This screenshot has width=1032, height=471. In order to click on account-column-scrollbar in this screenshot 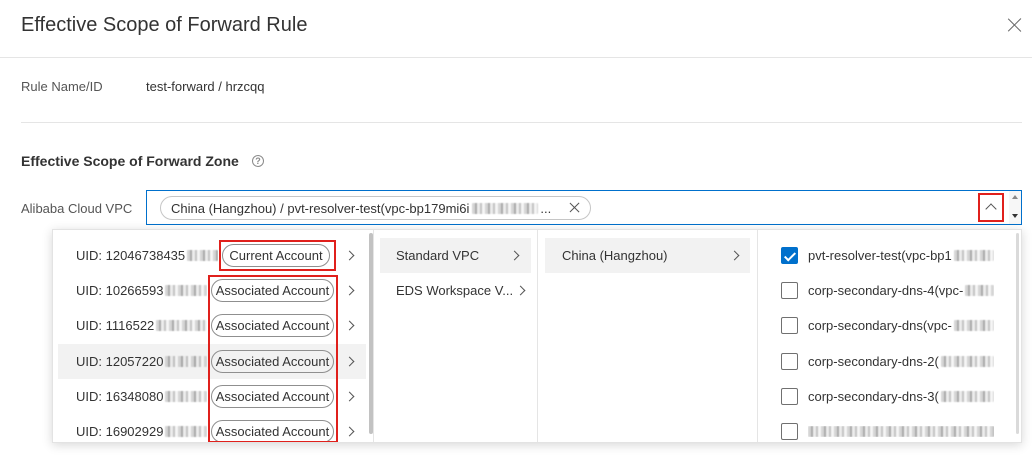, I will do `click(371, 333)`.